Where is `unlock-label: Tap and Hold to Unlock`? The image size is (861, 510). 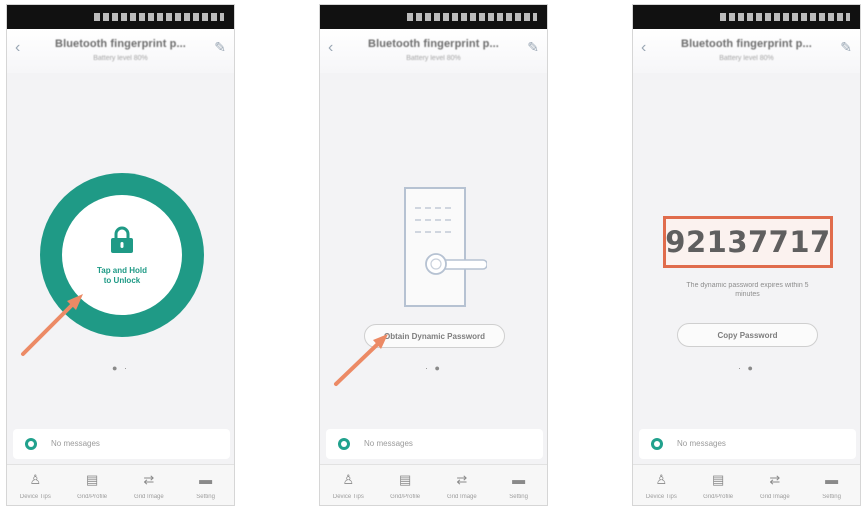 unlock-label: Tap and Hold to Unlock is located at coordinates (122, 276).